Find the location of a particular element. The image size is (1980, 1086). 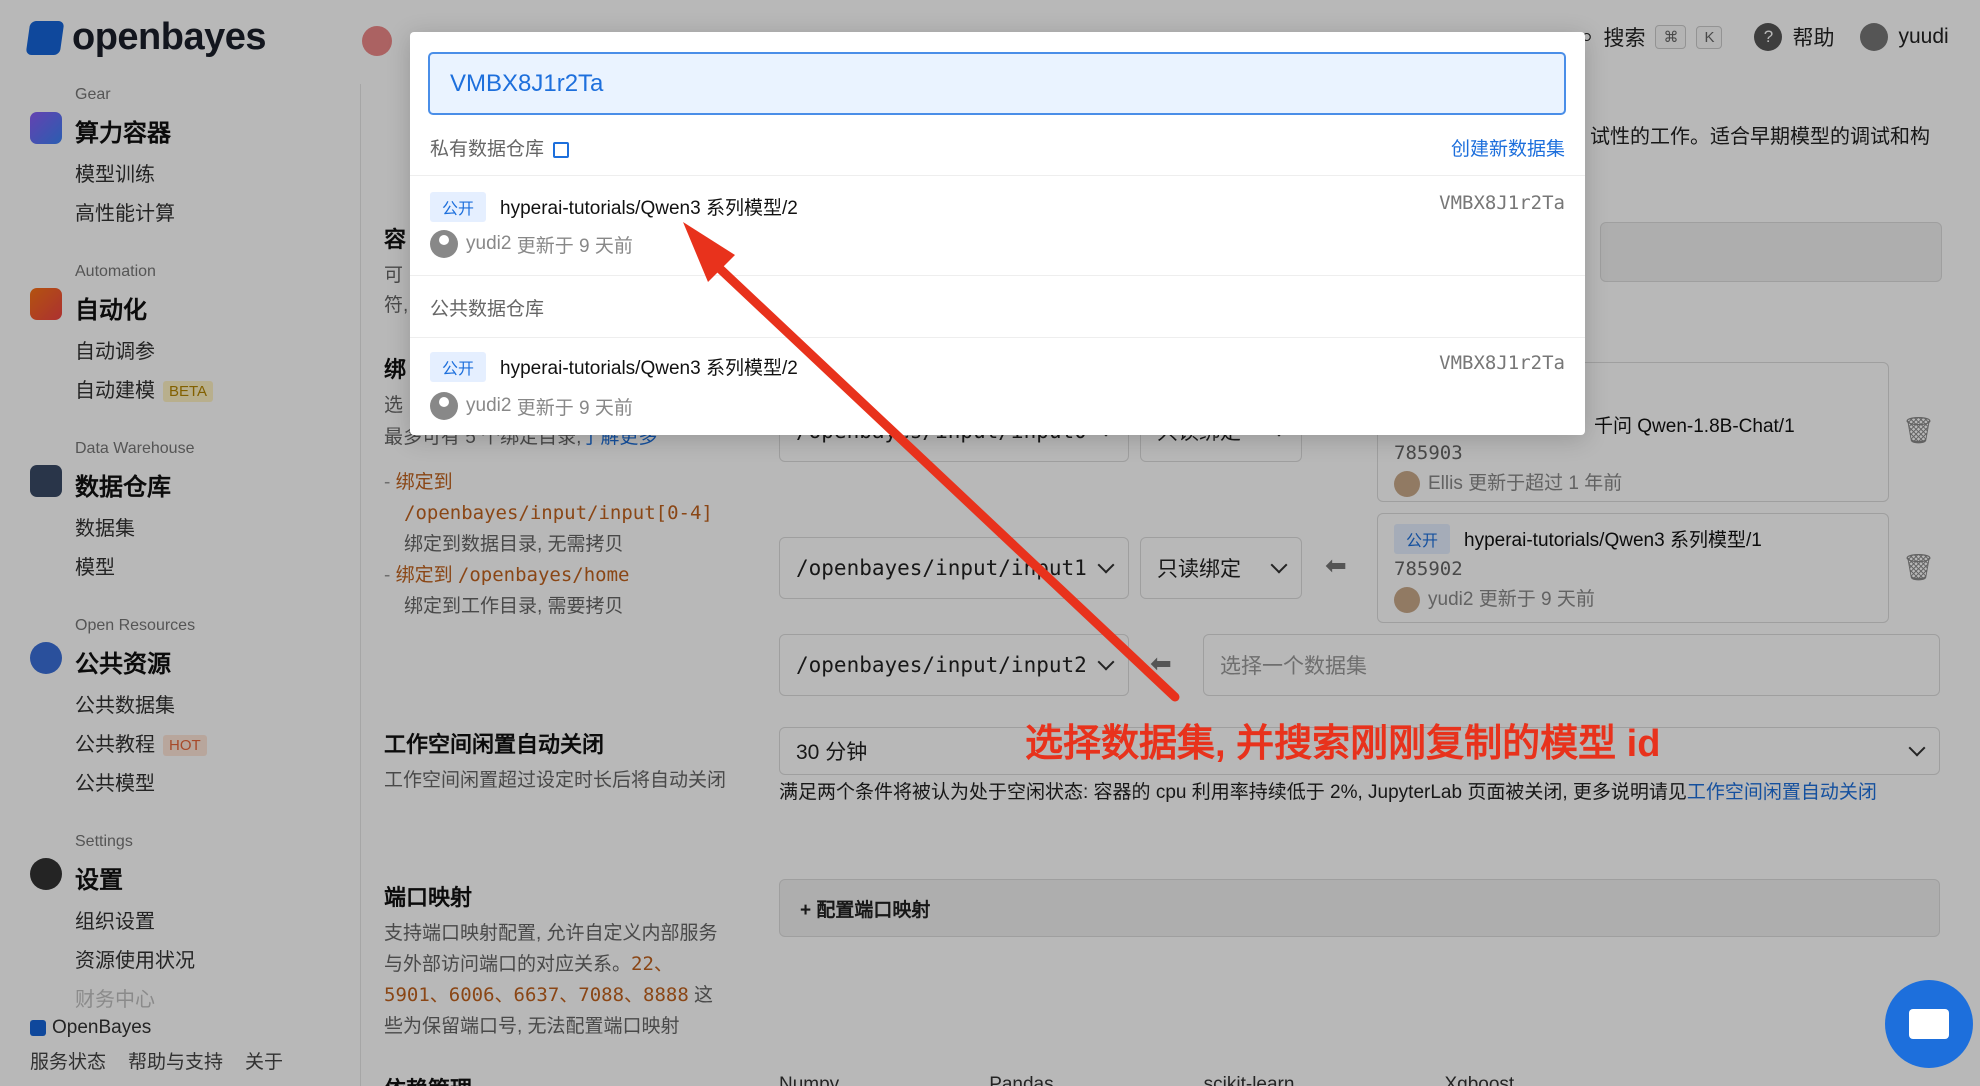

annotation-arrow is located at coordinates (931, 462).